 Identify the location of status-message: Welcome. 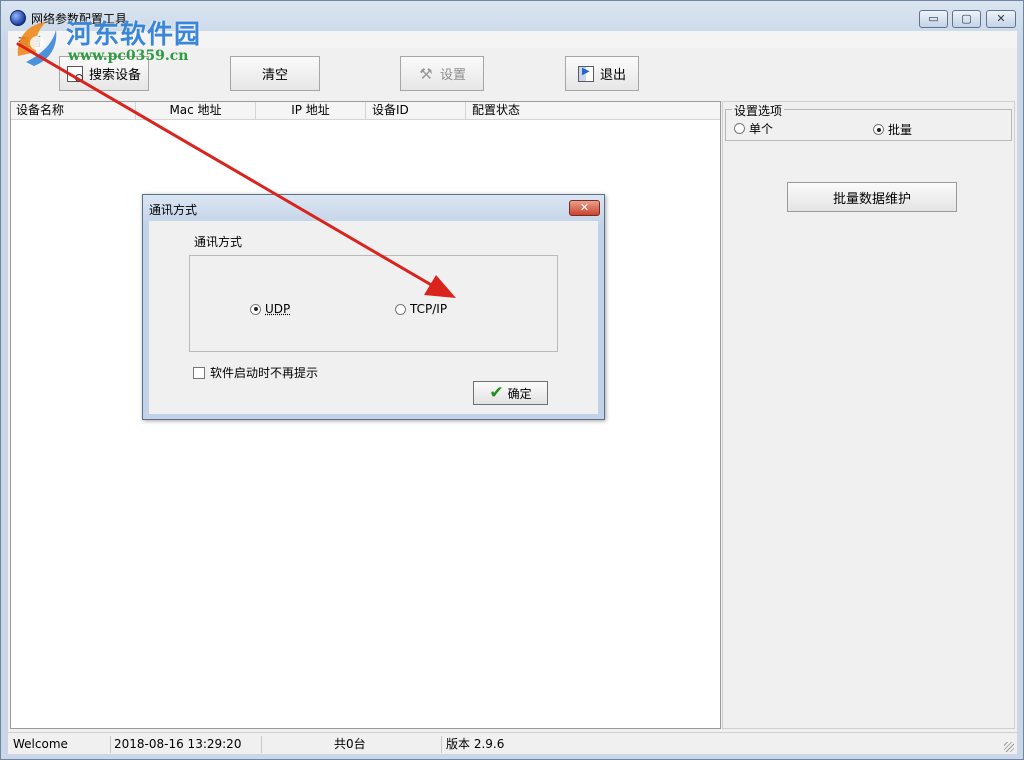
(62, 744).